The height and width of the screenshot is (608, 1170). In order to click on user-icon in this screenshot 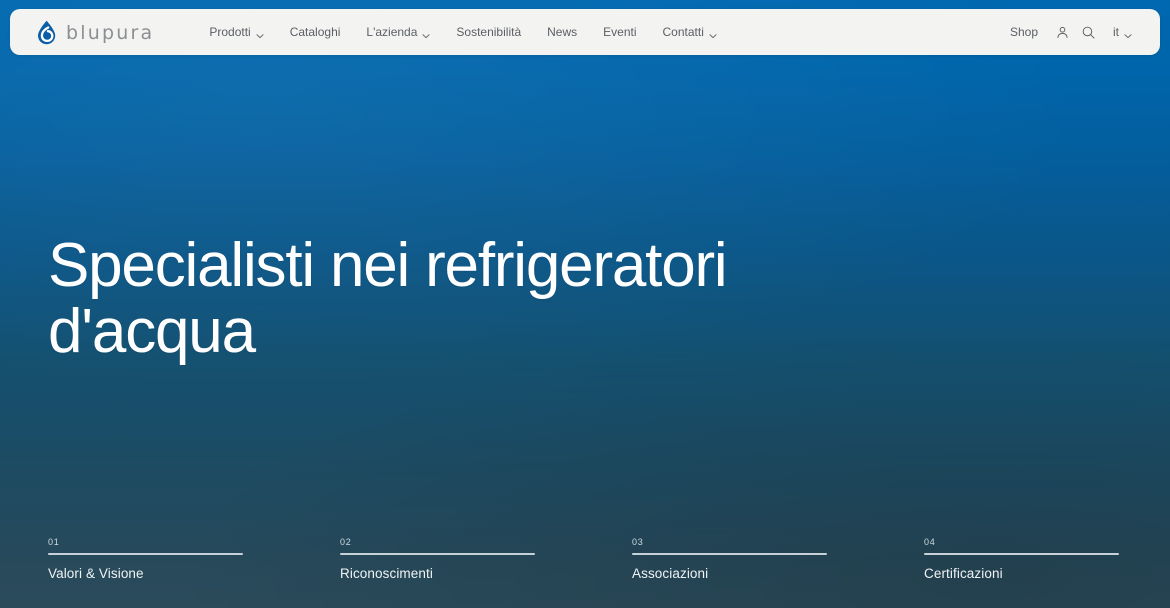, I will do `click(1062, 32)`.